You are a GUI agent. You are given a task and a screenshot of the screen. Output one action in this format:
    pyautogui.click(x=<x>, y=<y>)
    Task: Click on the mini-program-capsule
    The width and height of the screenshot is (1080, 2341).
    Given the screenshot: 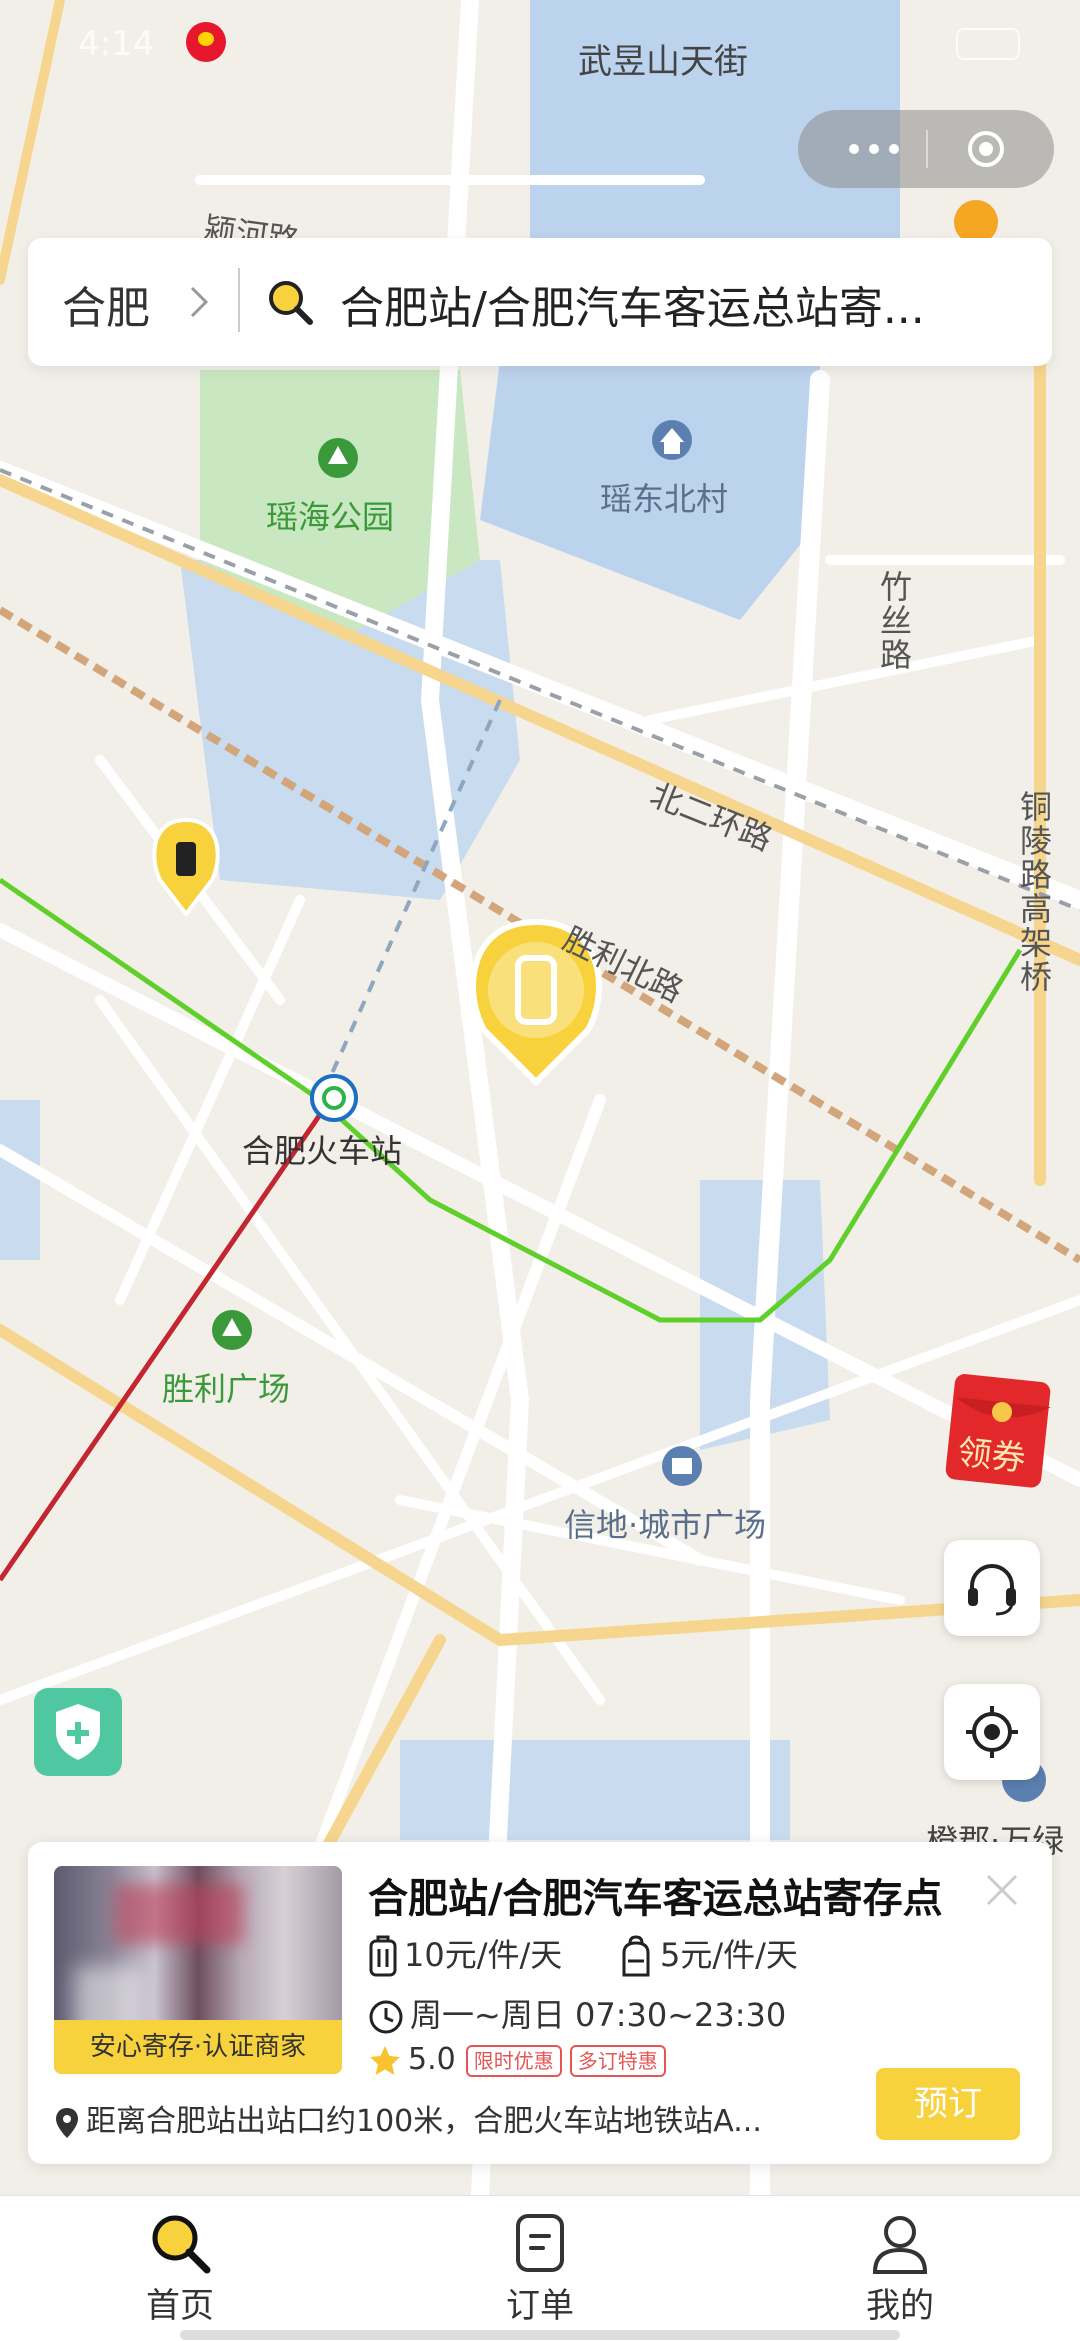 What is the action you would take?
    pyautogui.click(x=926, y=149)
    